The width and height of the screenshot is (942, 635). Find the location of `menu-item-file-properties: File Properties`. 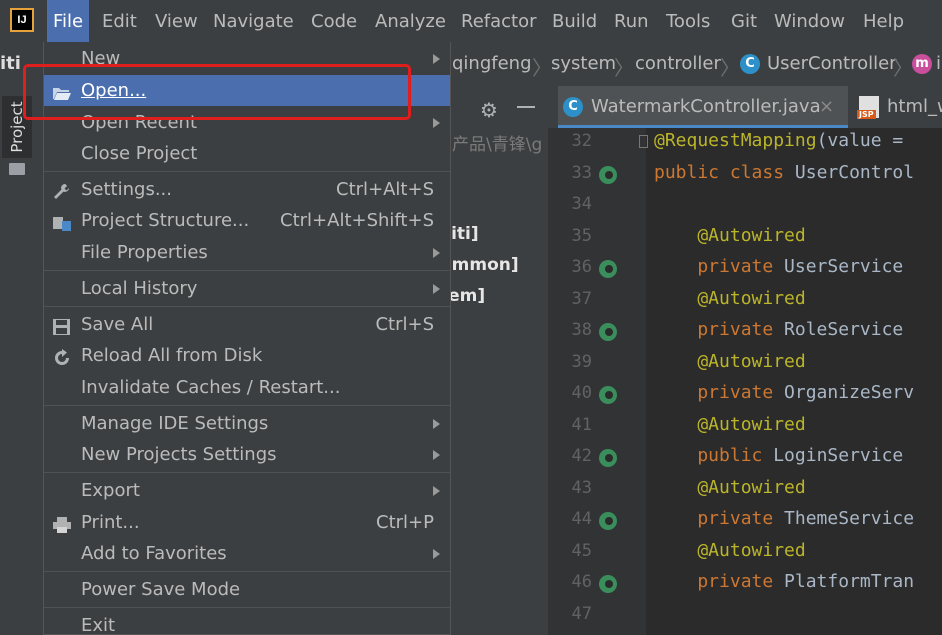

menu-item-file-properties: File Properties is located at coordinates (247, 252).